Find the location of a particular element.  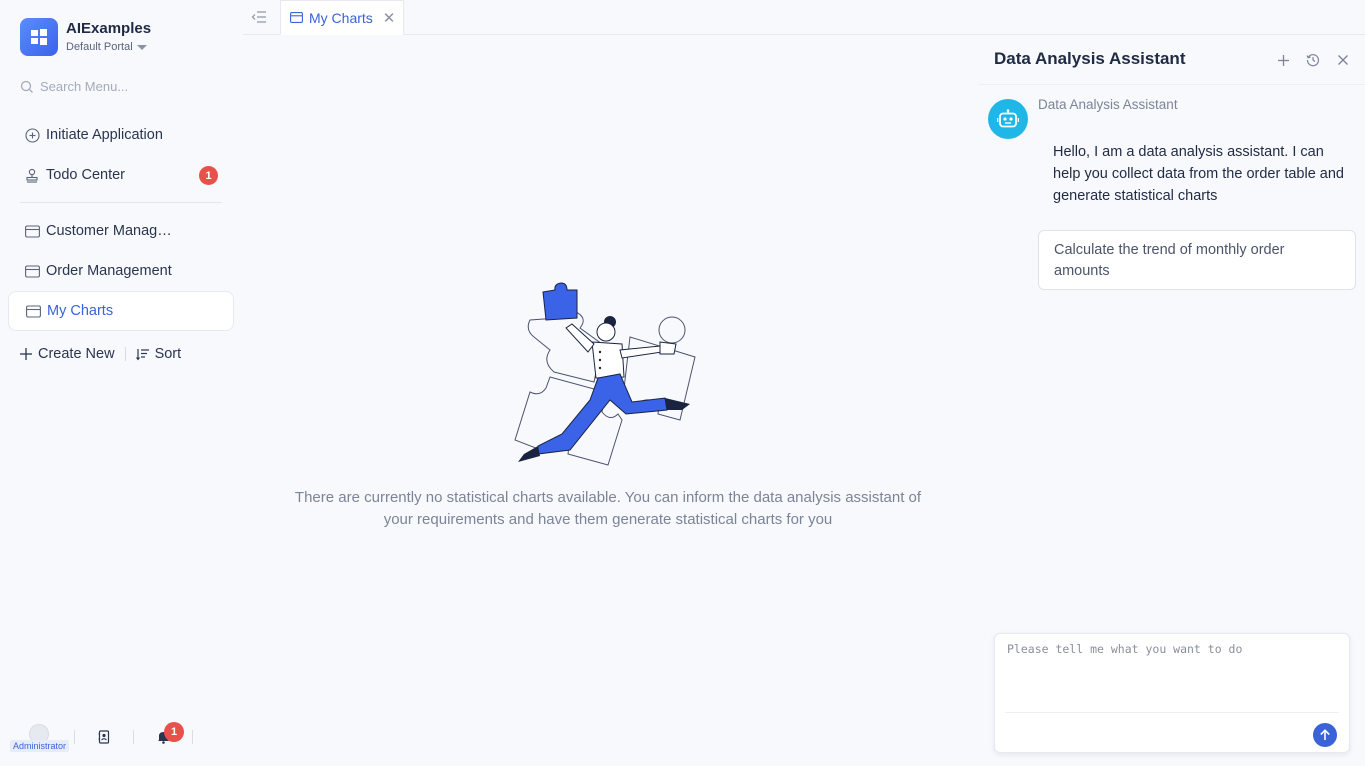

new-chat-button is located at coordinates (1283, 60).